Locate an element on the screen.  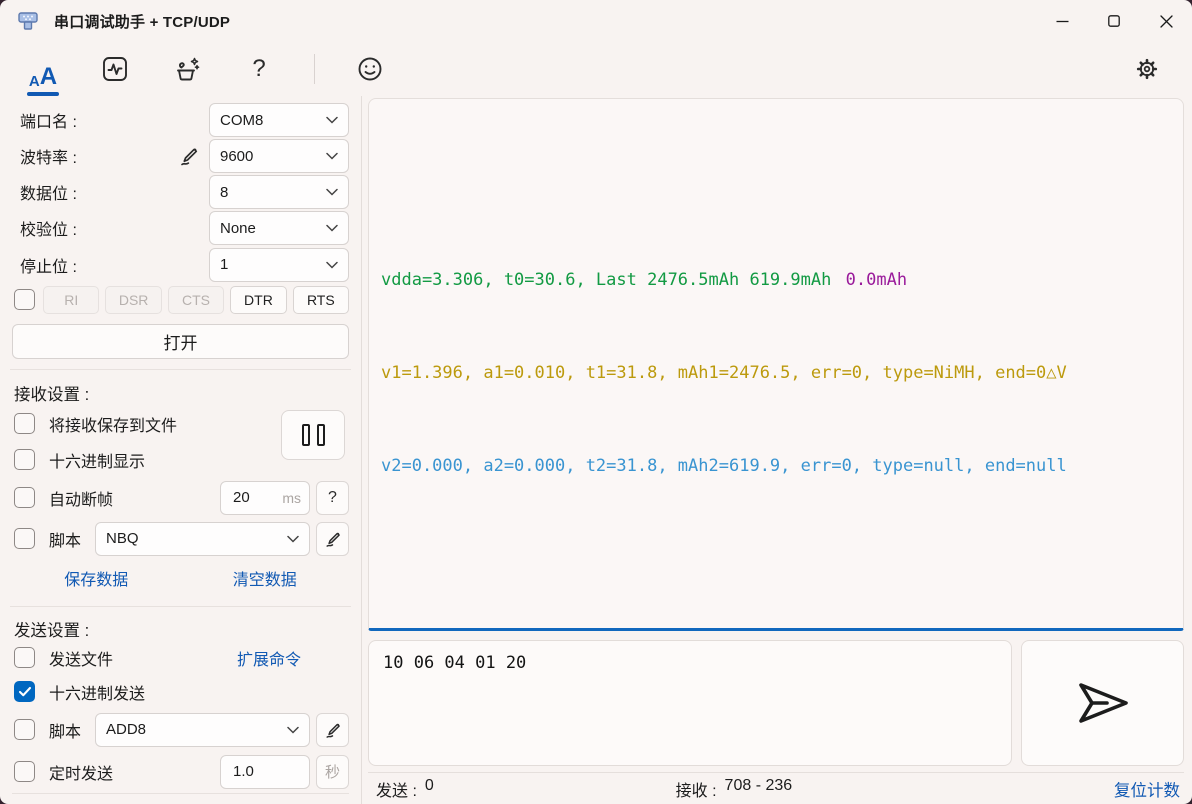
seconds-unit-label: 秒 is located at coordinates (332, 771).